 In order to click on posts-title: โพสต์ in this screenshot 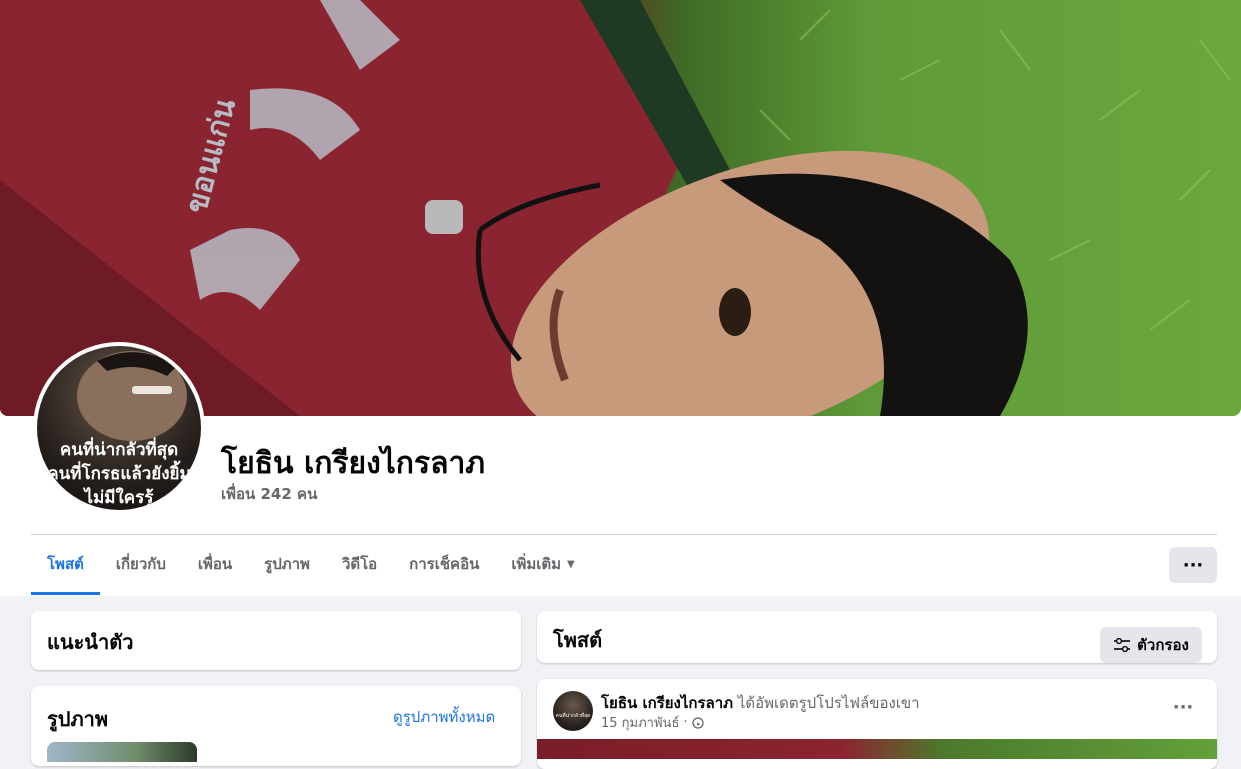, I will do `click(578, 640)`.